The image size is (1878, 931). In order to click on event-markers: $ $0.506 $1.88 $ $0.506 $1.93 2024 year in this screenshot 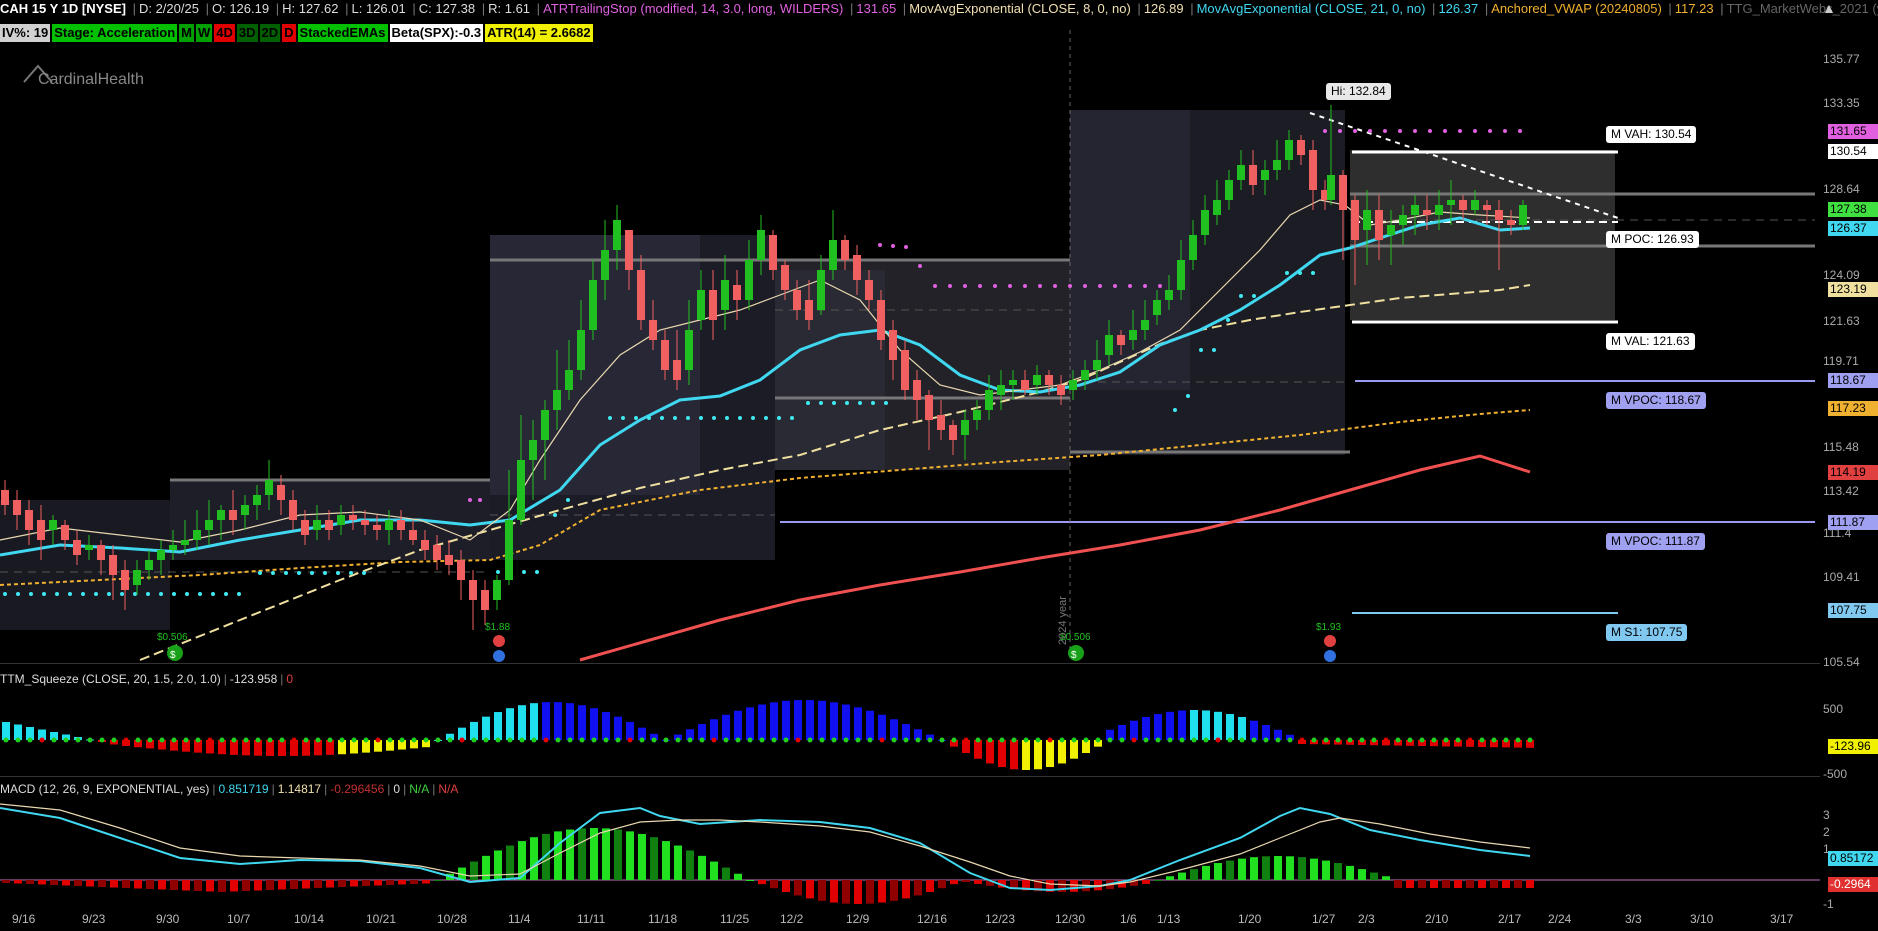, I will do `click(749, 629)`.